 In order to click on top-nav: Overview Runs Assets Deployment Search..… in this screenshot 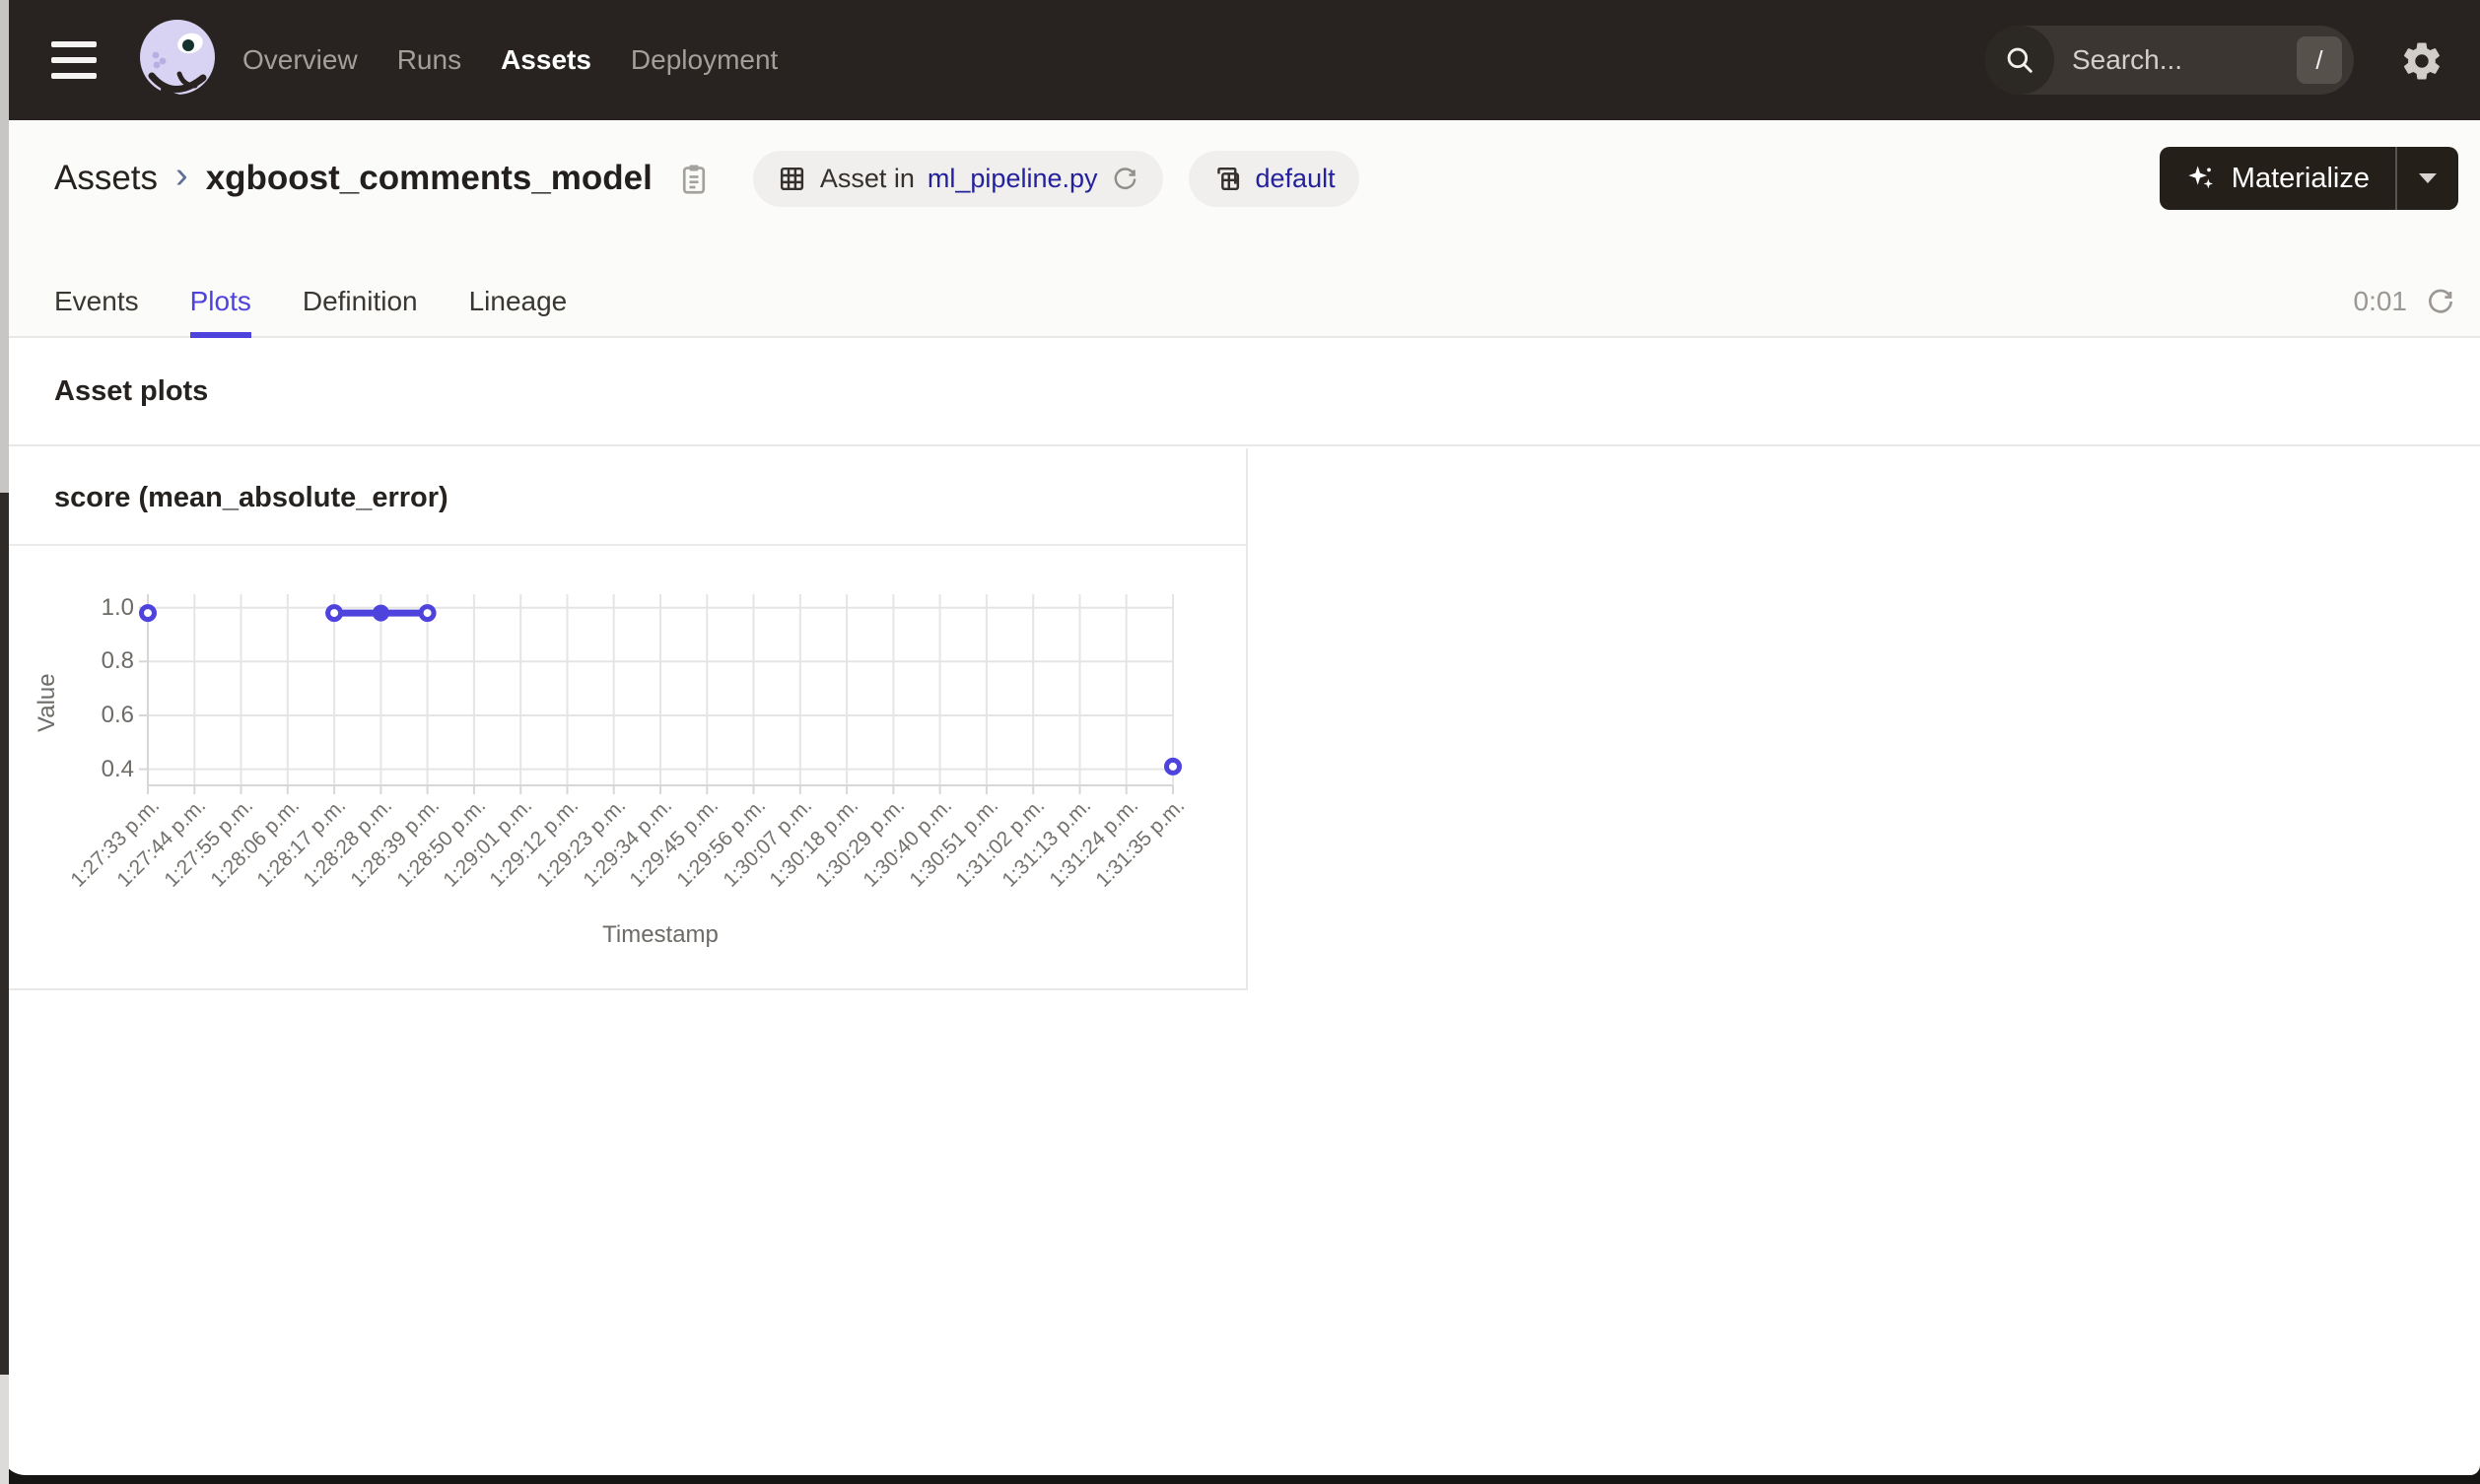, I will do `click(1240, 60)`.